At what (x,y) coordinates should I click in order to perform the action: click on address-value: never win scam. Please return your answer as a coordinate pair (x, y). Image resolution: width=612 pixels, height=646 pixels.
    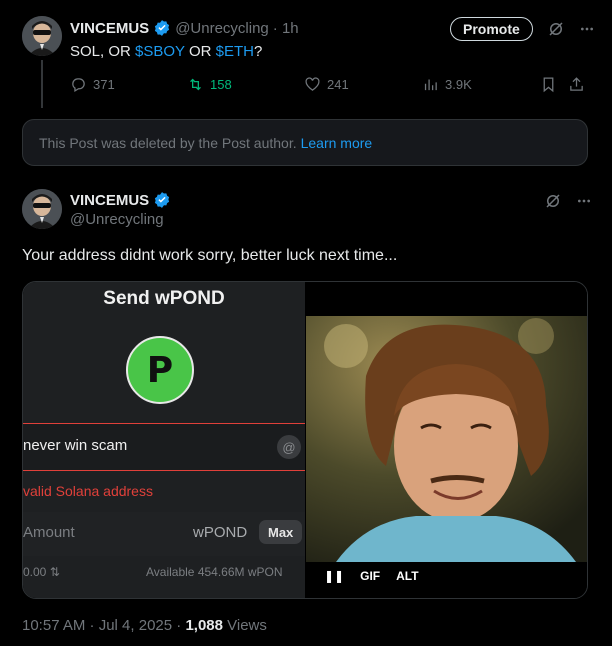
    Looking at the image, I should click on (75, 445).